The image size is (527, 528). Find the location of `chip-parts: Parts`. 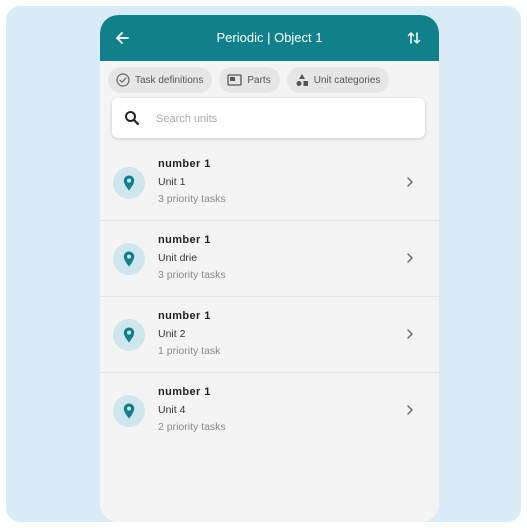

chip-parts: Parts is located at coordinates (249, 80).